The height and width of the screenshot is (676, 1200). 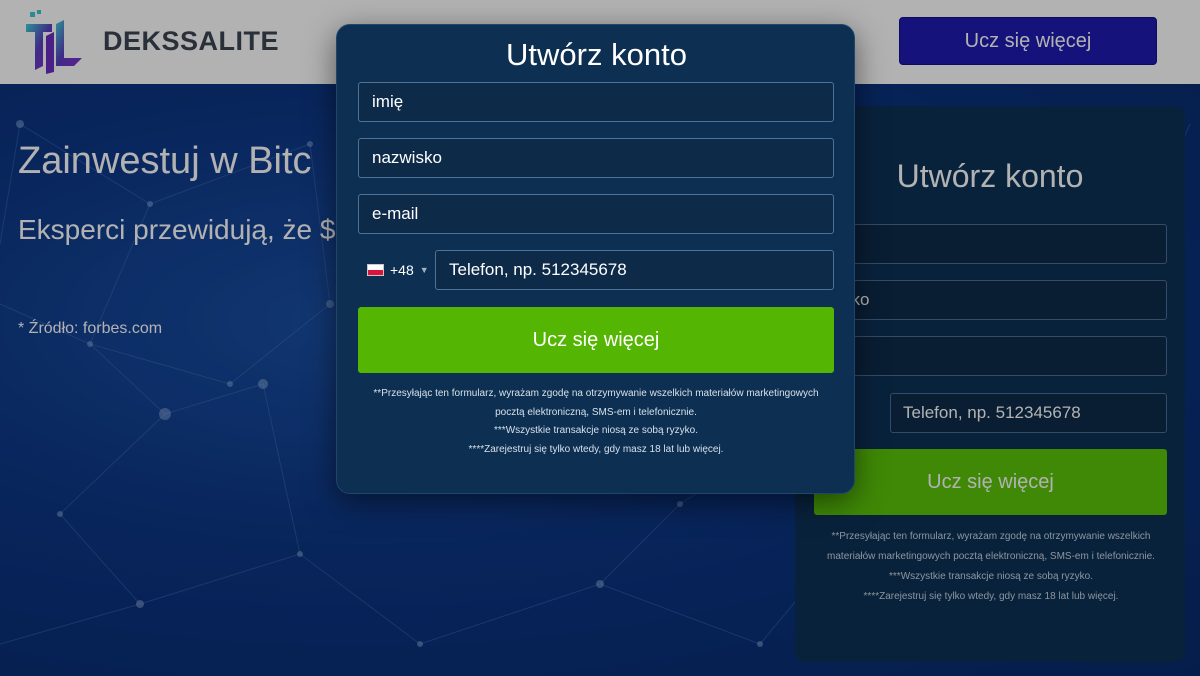 I want to click on chevron-down-icon: ▼, so click(x=424, y=270).